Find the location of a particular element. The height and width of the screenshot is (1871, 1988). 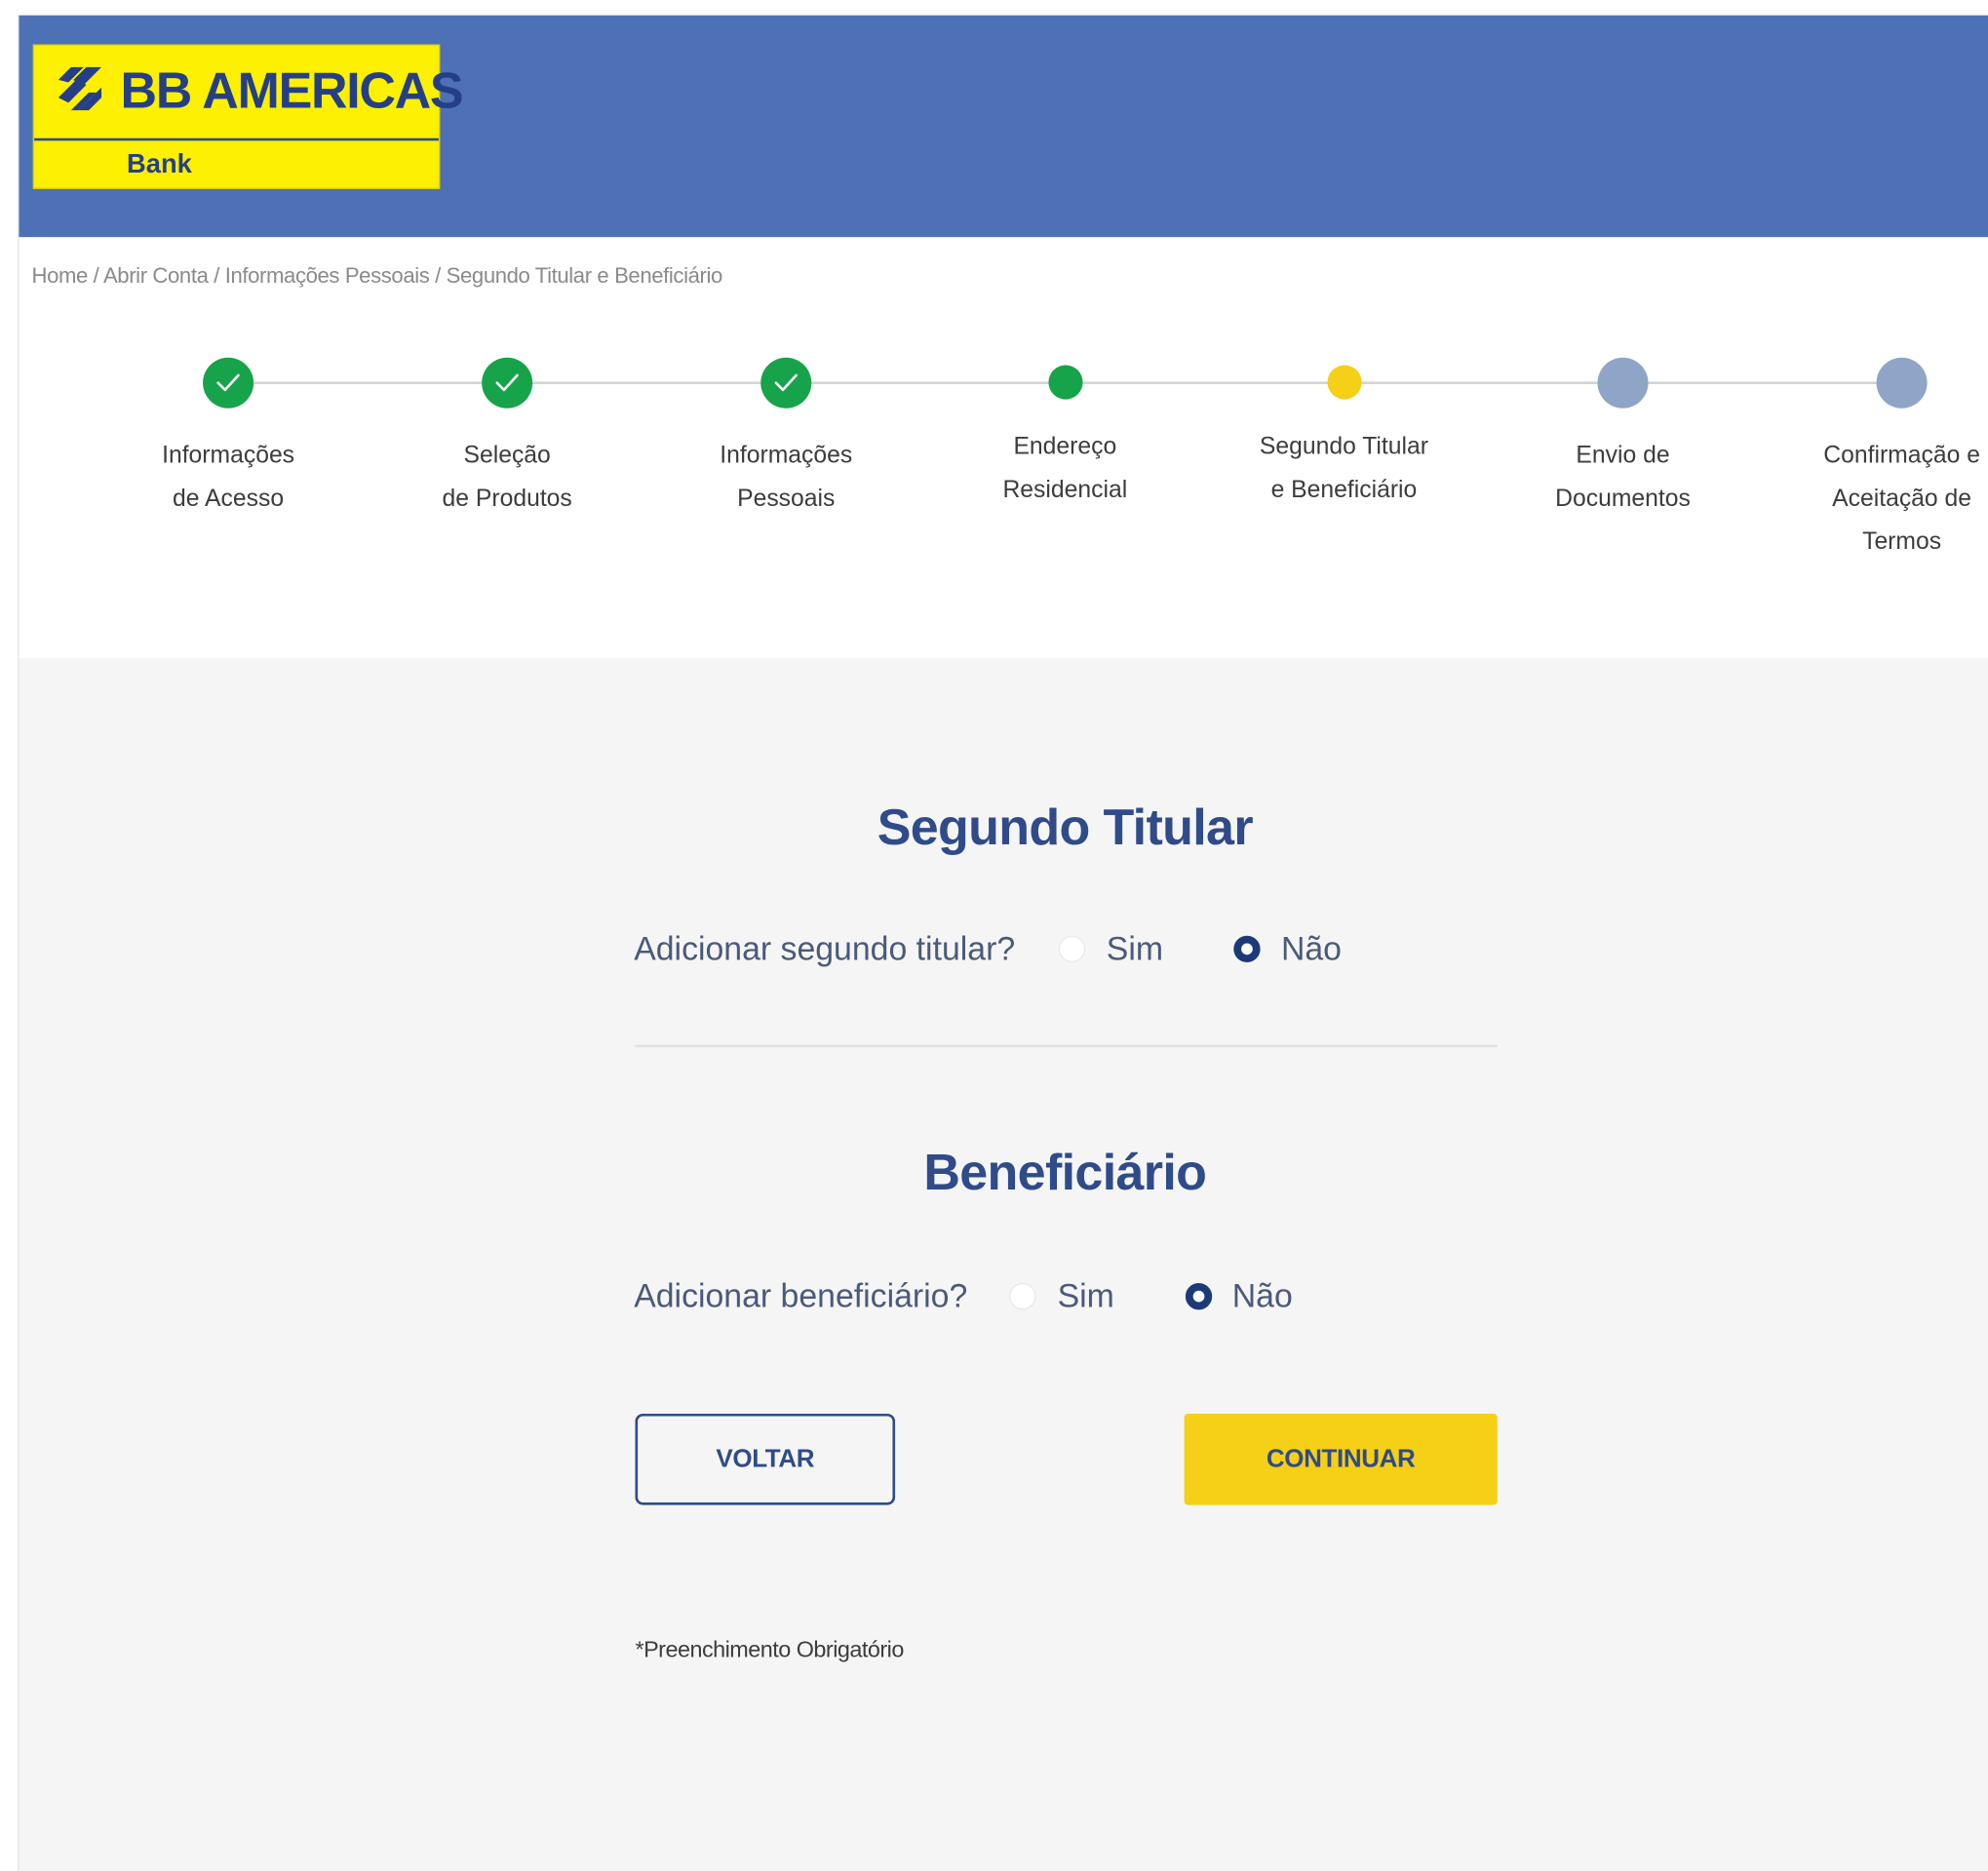

logo-subtitle: Bank is located at coordinates (159, 164).